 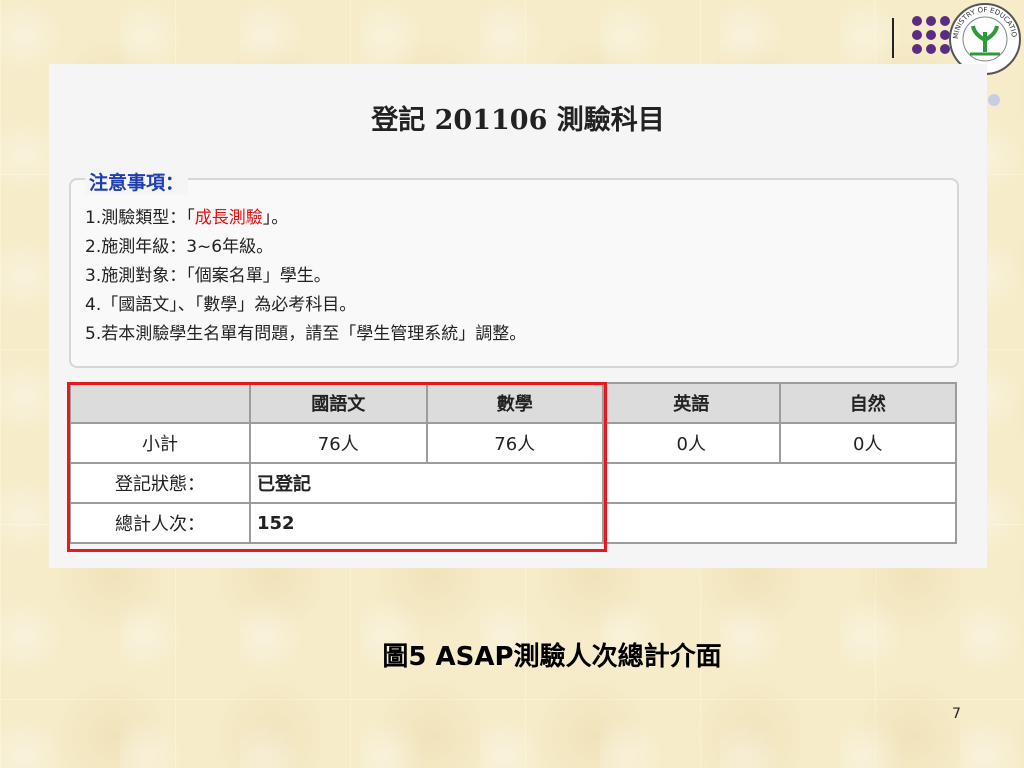 I want to click on decorative-dots-icon, so click(x=932, y=40).